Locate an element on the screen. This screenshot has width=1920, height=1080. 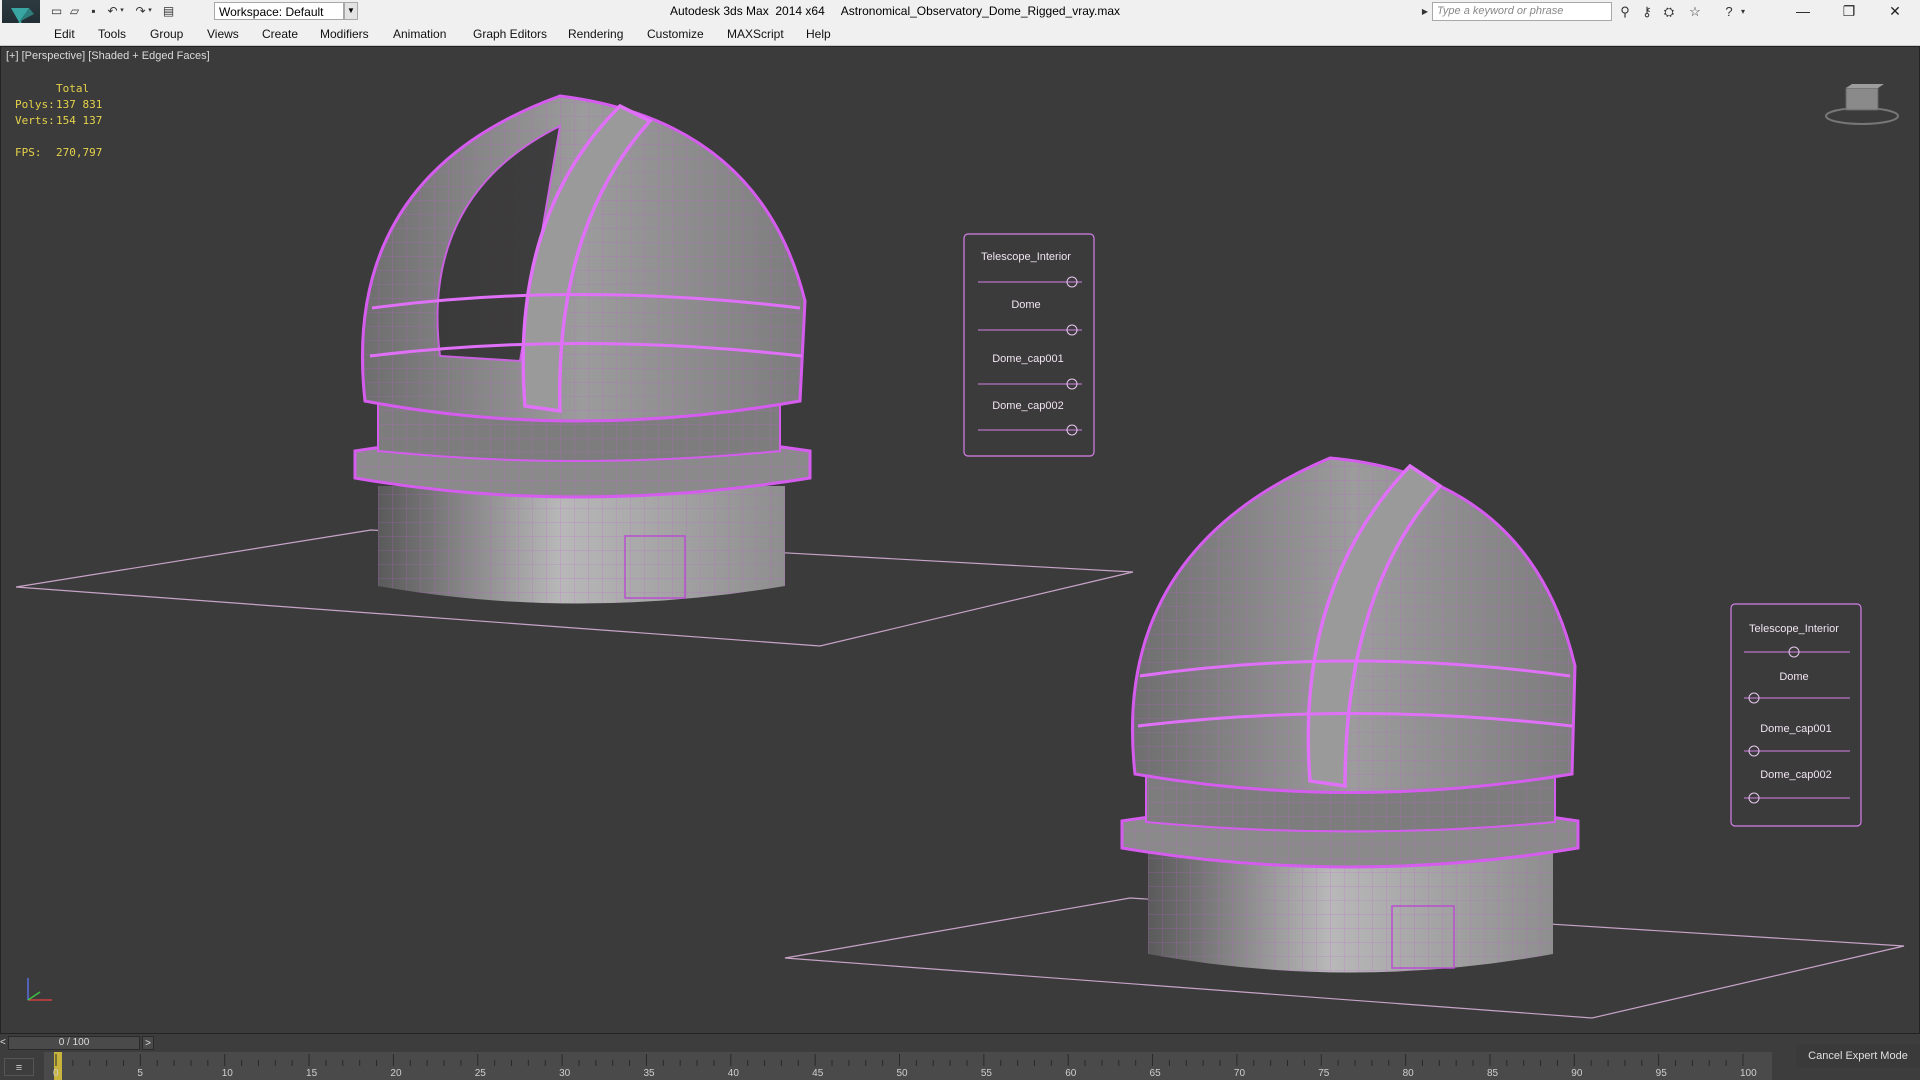
timeline-tick-label: 45 is located at coordinates (818, 1073).